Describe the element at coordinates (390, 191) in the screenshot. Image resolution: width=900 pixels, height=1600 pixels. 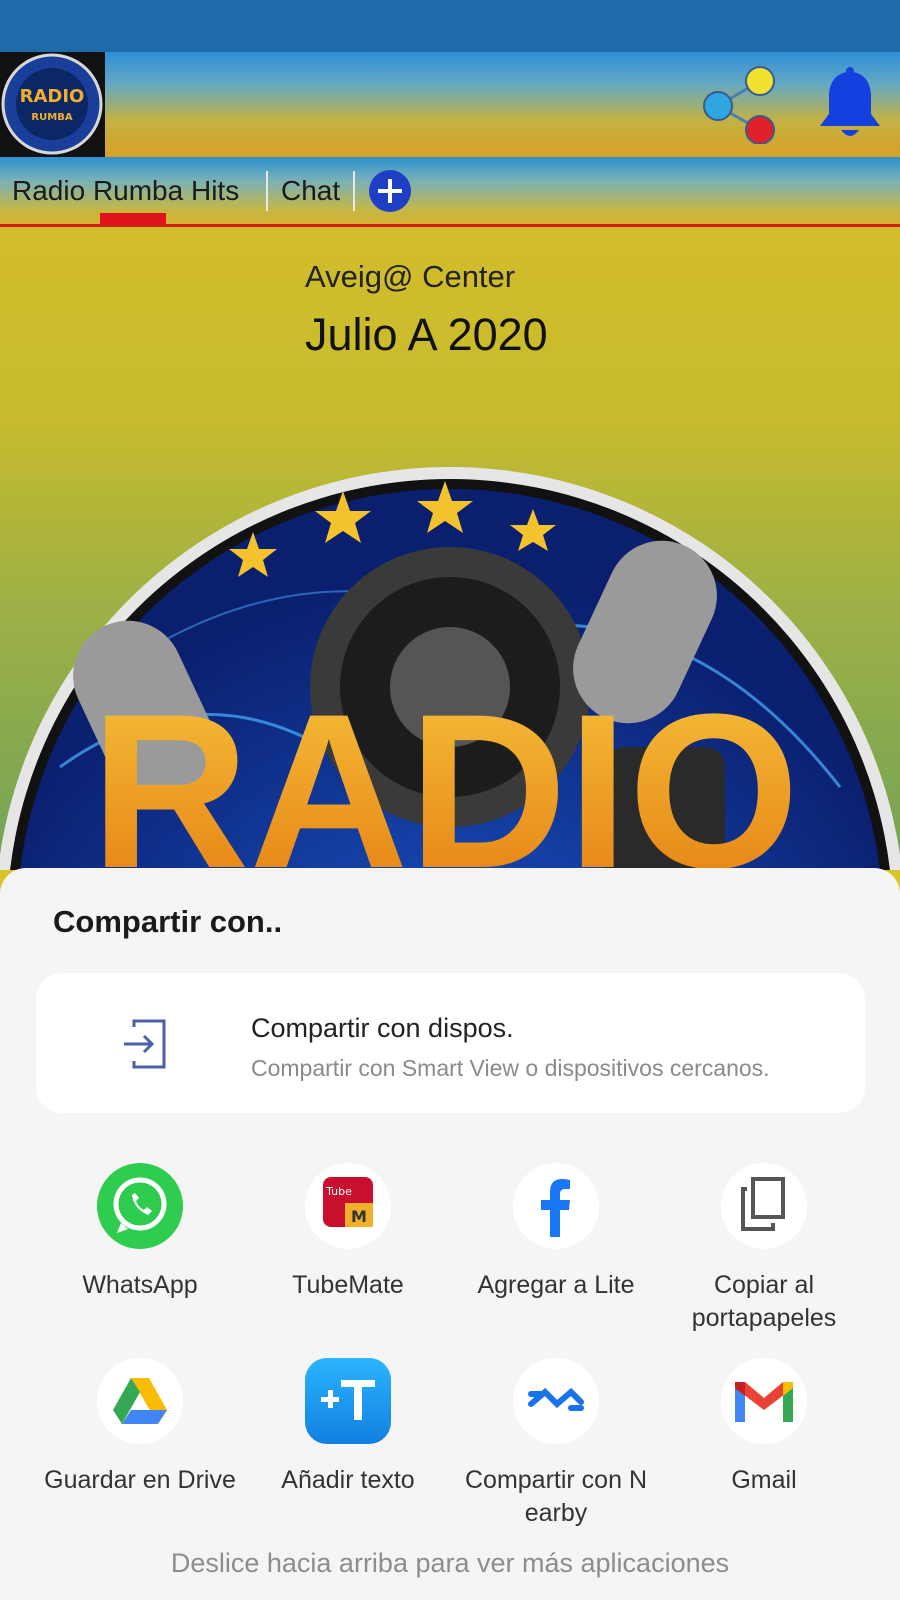
I see `add-tab-plus-icon` at that location.